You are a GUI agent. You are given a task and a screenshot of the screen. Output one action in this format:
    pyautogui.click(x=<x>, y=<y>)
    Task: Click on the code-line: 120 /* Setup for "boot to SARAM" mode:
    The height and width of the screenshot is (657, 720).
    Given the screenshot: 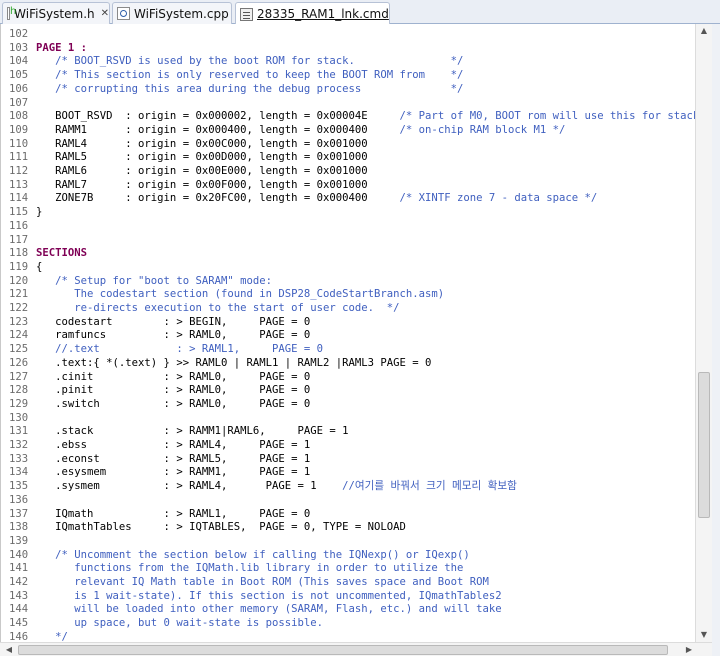 What is the action you would take?
    pyautogui.click(x=348, y=282)
    